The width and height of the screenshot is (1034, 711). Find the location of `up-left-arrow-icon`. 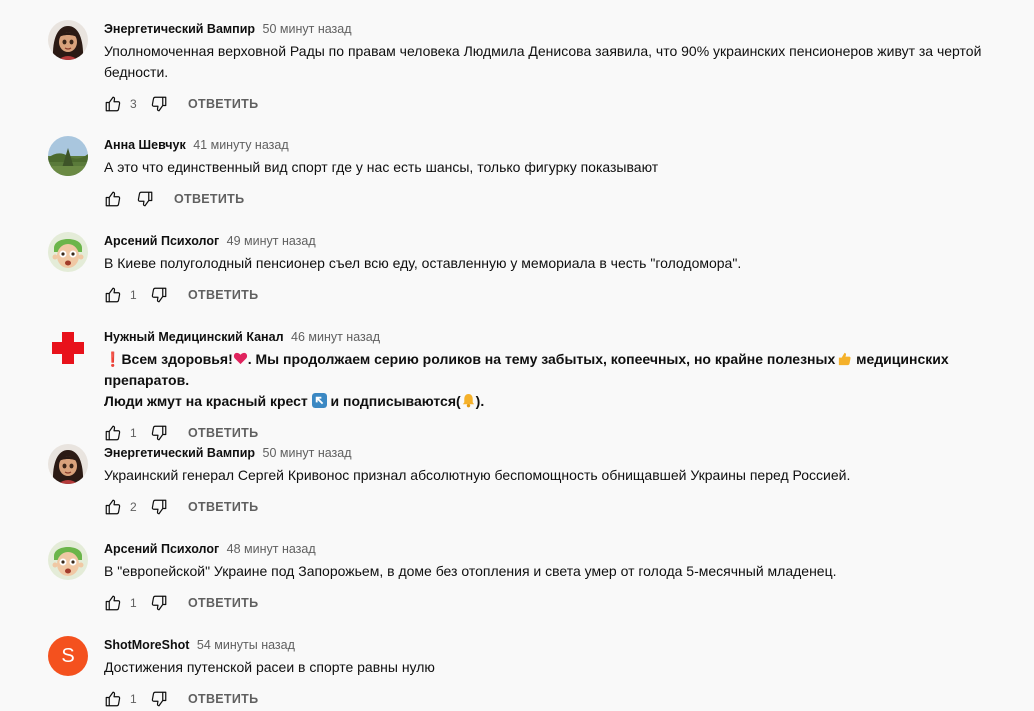

up-left-arrow-icon is located at coordinates (319, 400).